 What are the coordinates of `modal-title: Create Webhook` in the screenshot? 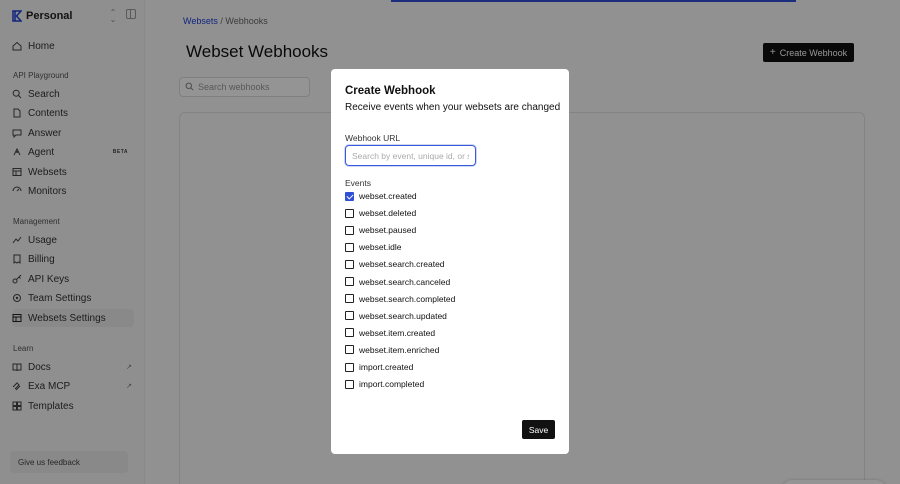 It's located at (390, 91).